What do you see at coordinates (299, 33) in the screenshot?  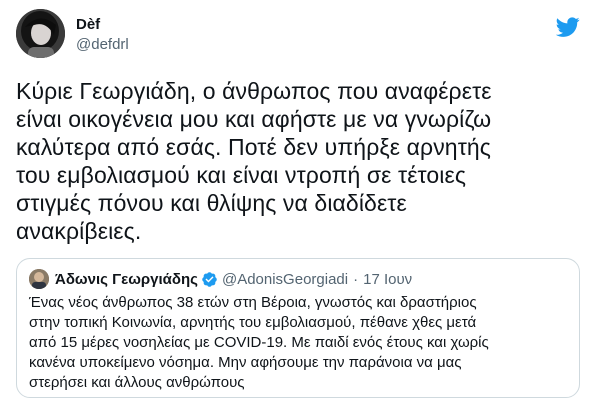 I see `tweet-header: Dèf @defdrl` at bounding box center [299, 33].